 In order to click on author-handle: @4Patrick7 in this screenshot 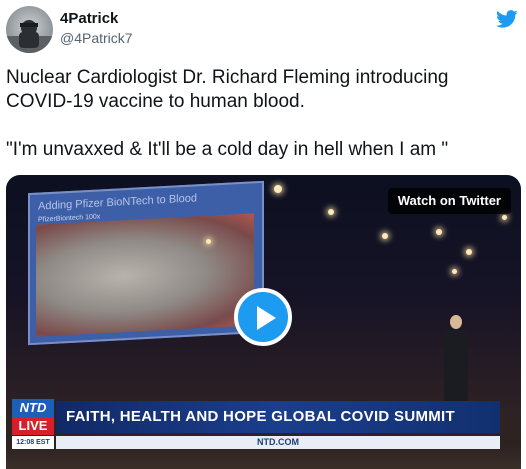, I will do `click(96, 38)`.